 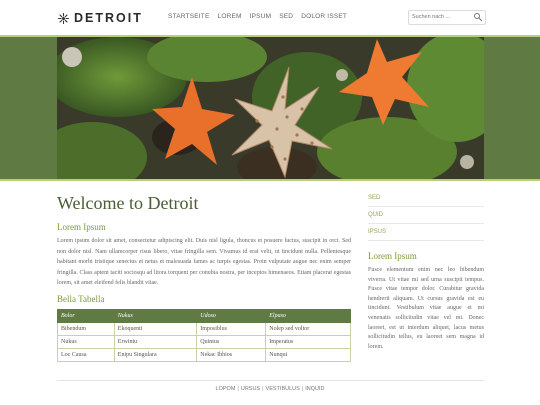 I want to click on table-header-row: Bolor Nukus Udoso Elpaso, so click(x=204, y=316).